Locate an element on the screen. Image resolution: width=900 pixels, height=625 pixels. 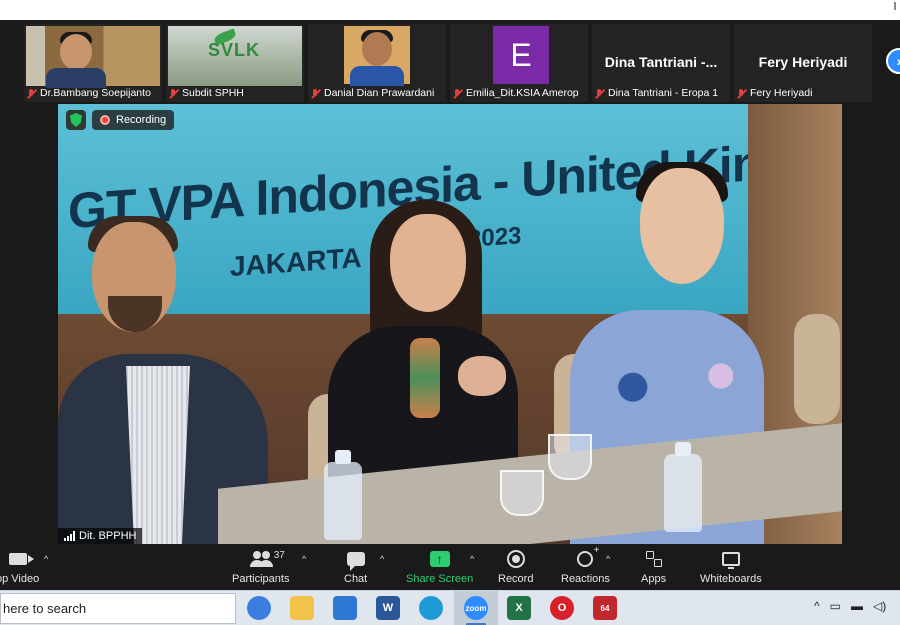
participant-thumb: Danial Dian Prawardani is located at coordinates (377, 63).